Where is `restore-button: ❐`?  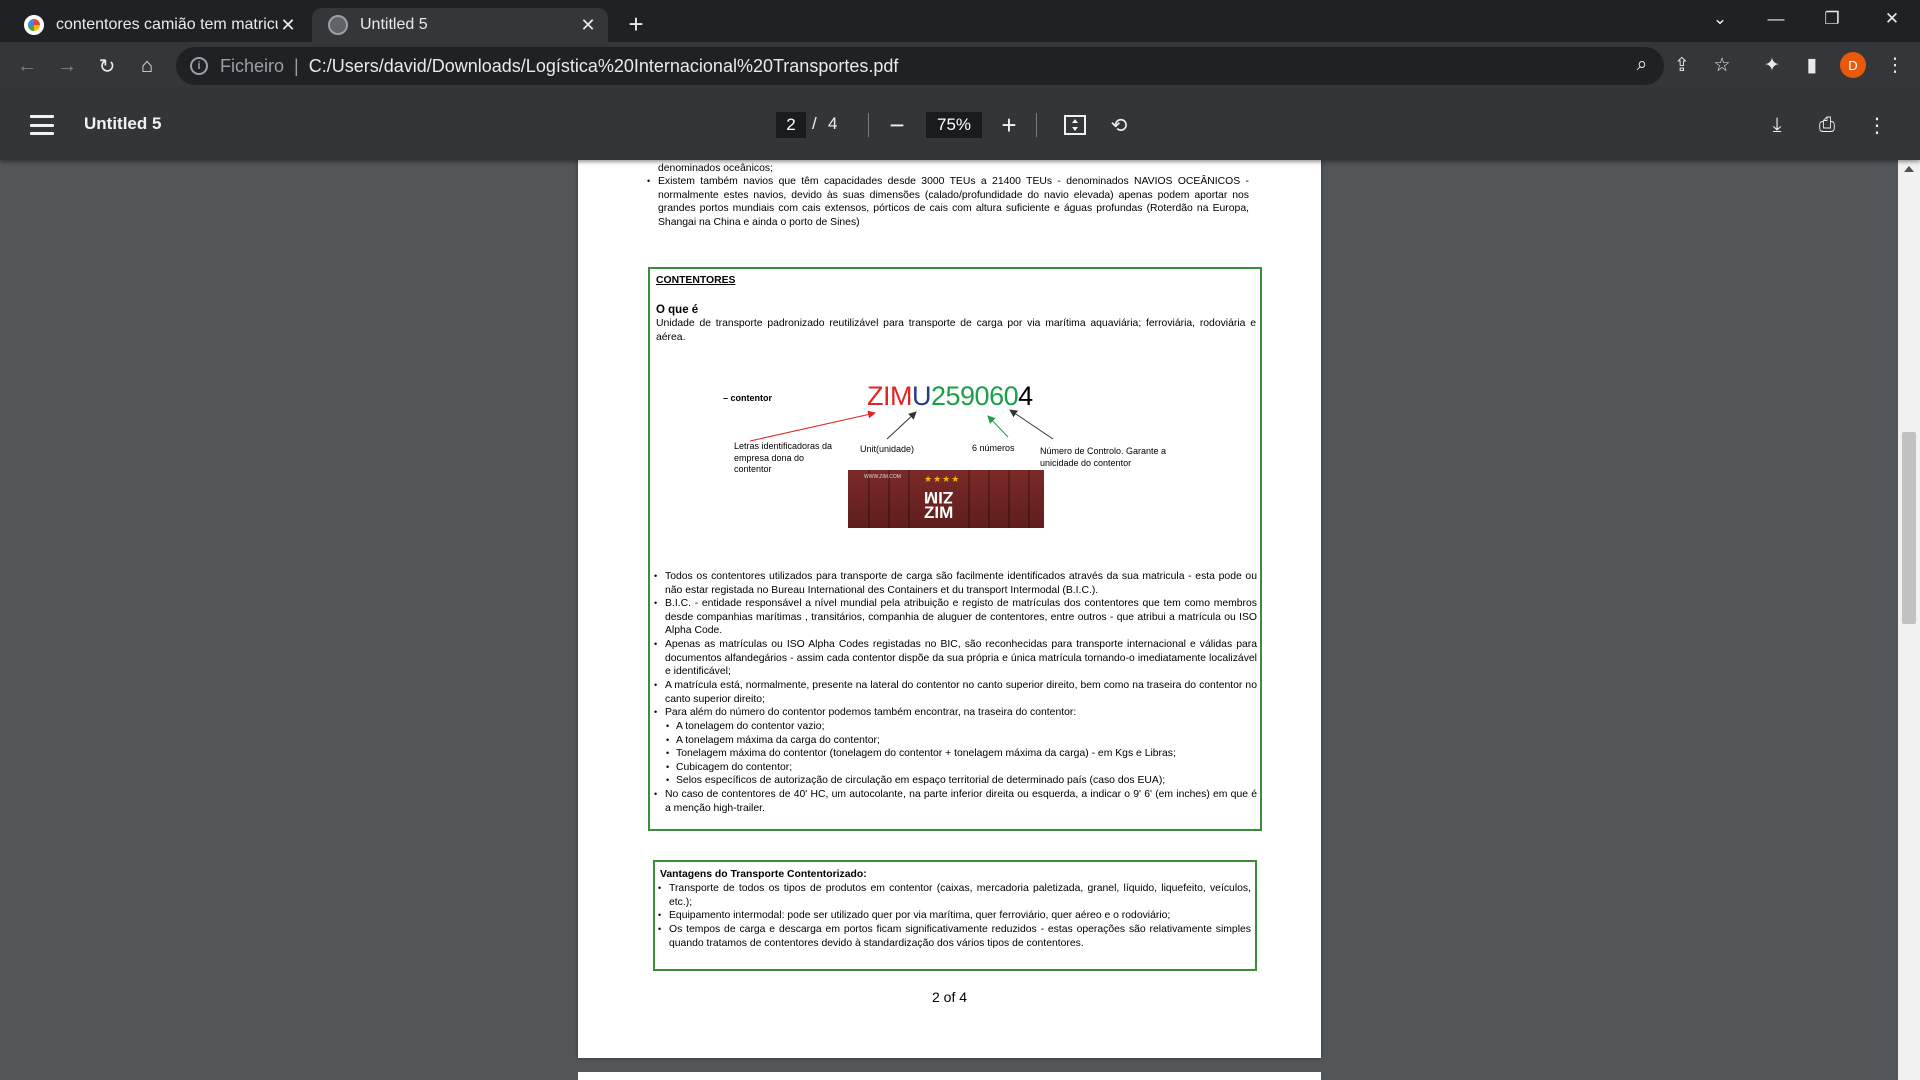
restore-button: ❐ is located at coordinates (1832, 19).